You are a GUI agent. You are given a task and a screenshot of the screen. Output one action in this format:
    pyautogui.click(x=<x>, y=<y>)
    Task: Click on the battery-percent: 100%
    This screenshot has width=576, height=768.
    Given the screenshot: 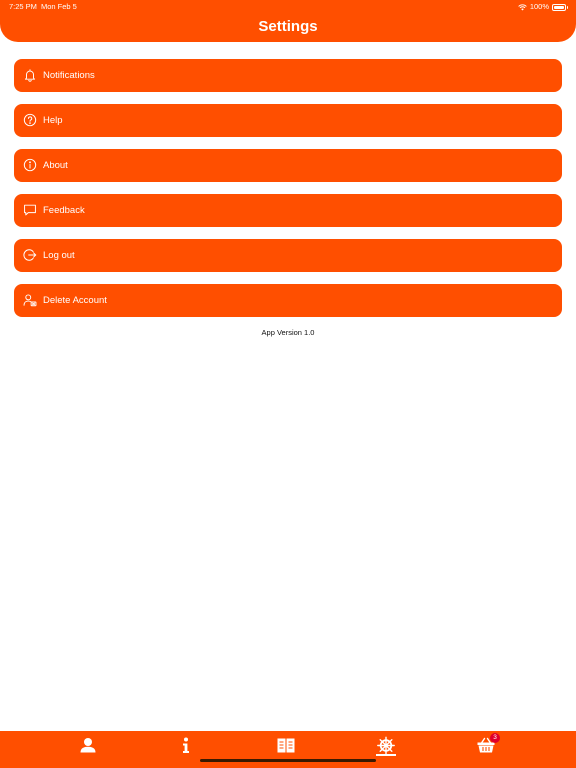 What is the action you would take?
    pyautogui.click(x=539, y=6)
    